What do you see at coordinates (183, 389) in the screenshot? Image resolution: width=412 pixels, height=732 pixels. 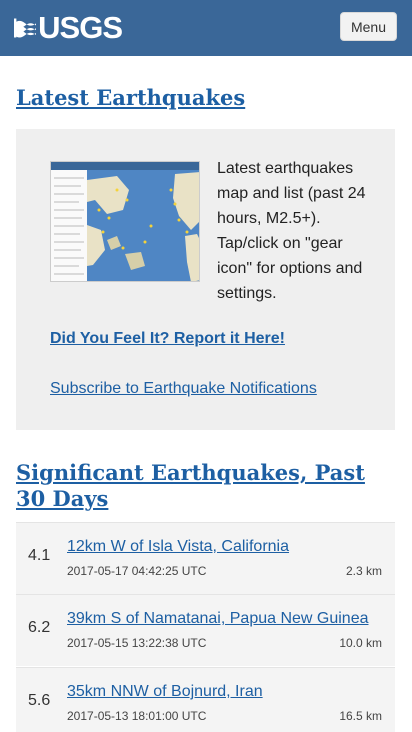 I see `subscribe-notifications-link: Subscribe to Earthquake Notifications` at bounding box center [183, 389].